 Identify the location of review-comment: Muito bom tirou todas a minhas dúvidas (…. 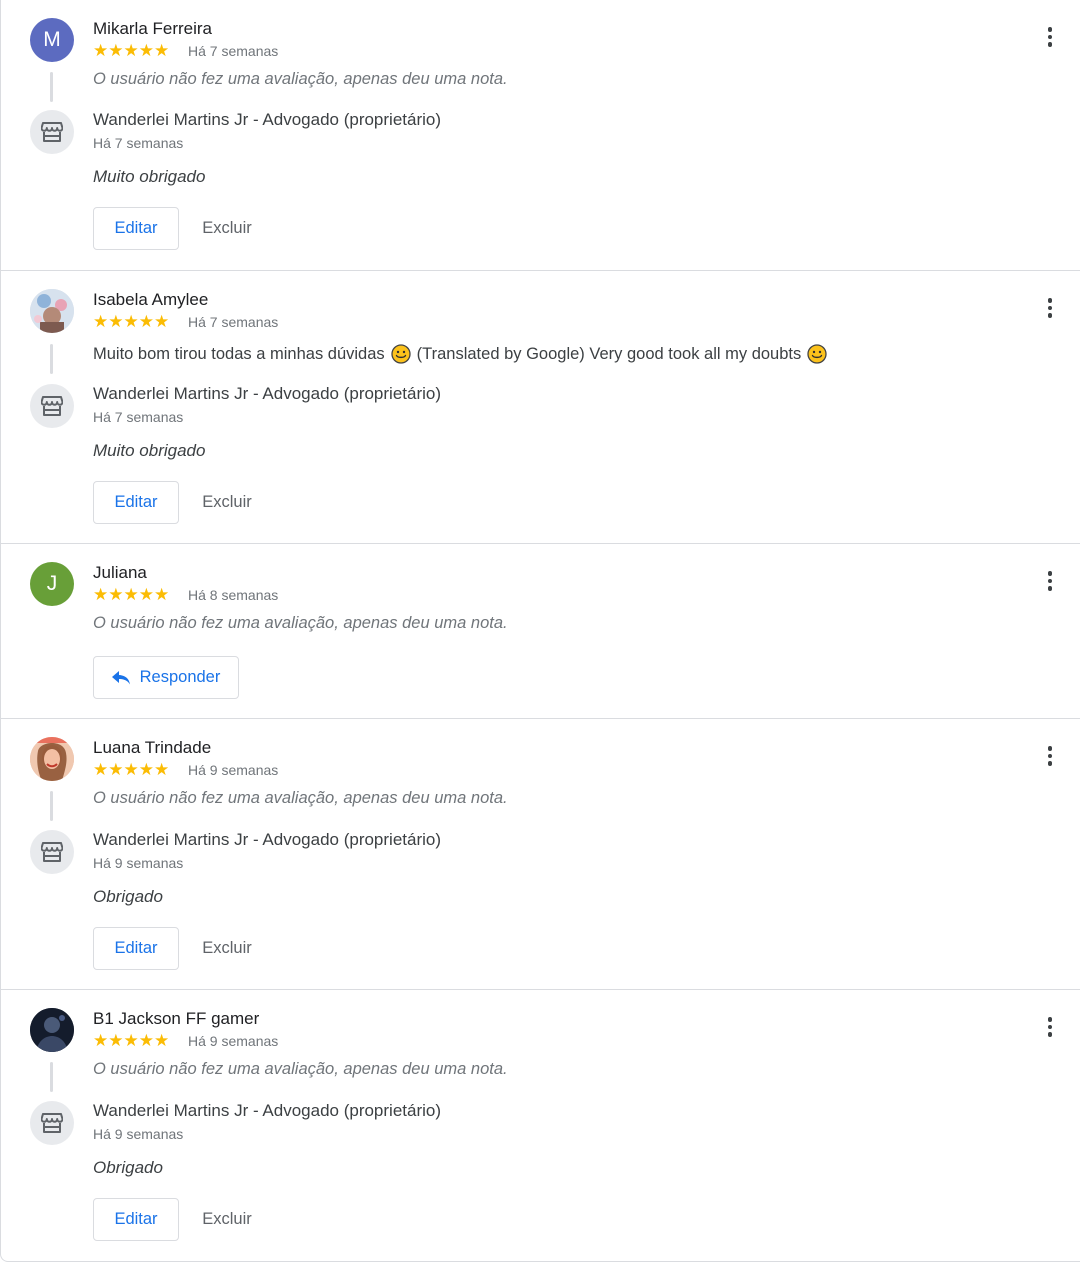
(463, 354).